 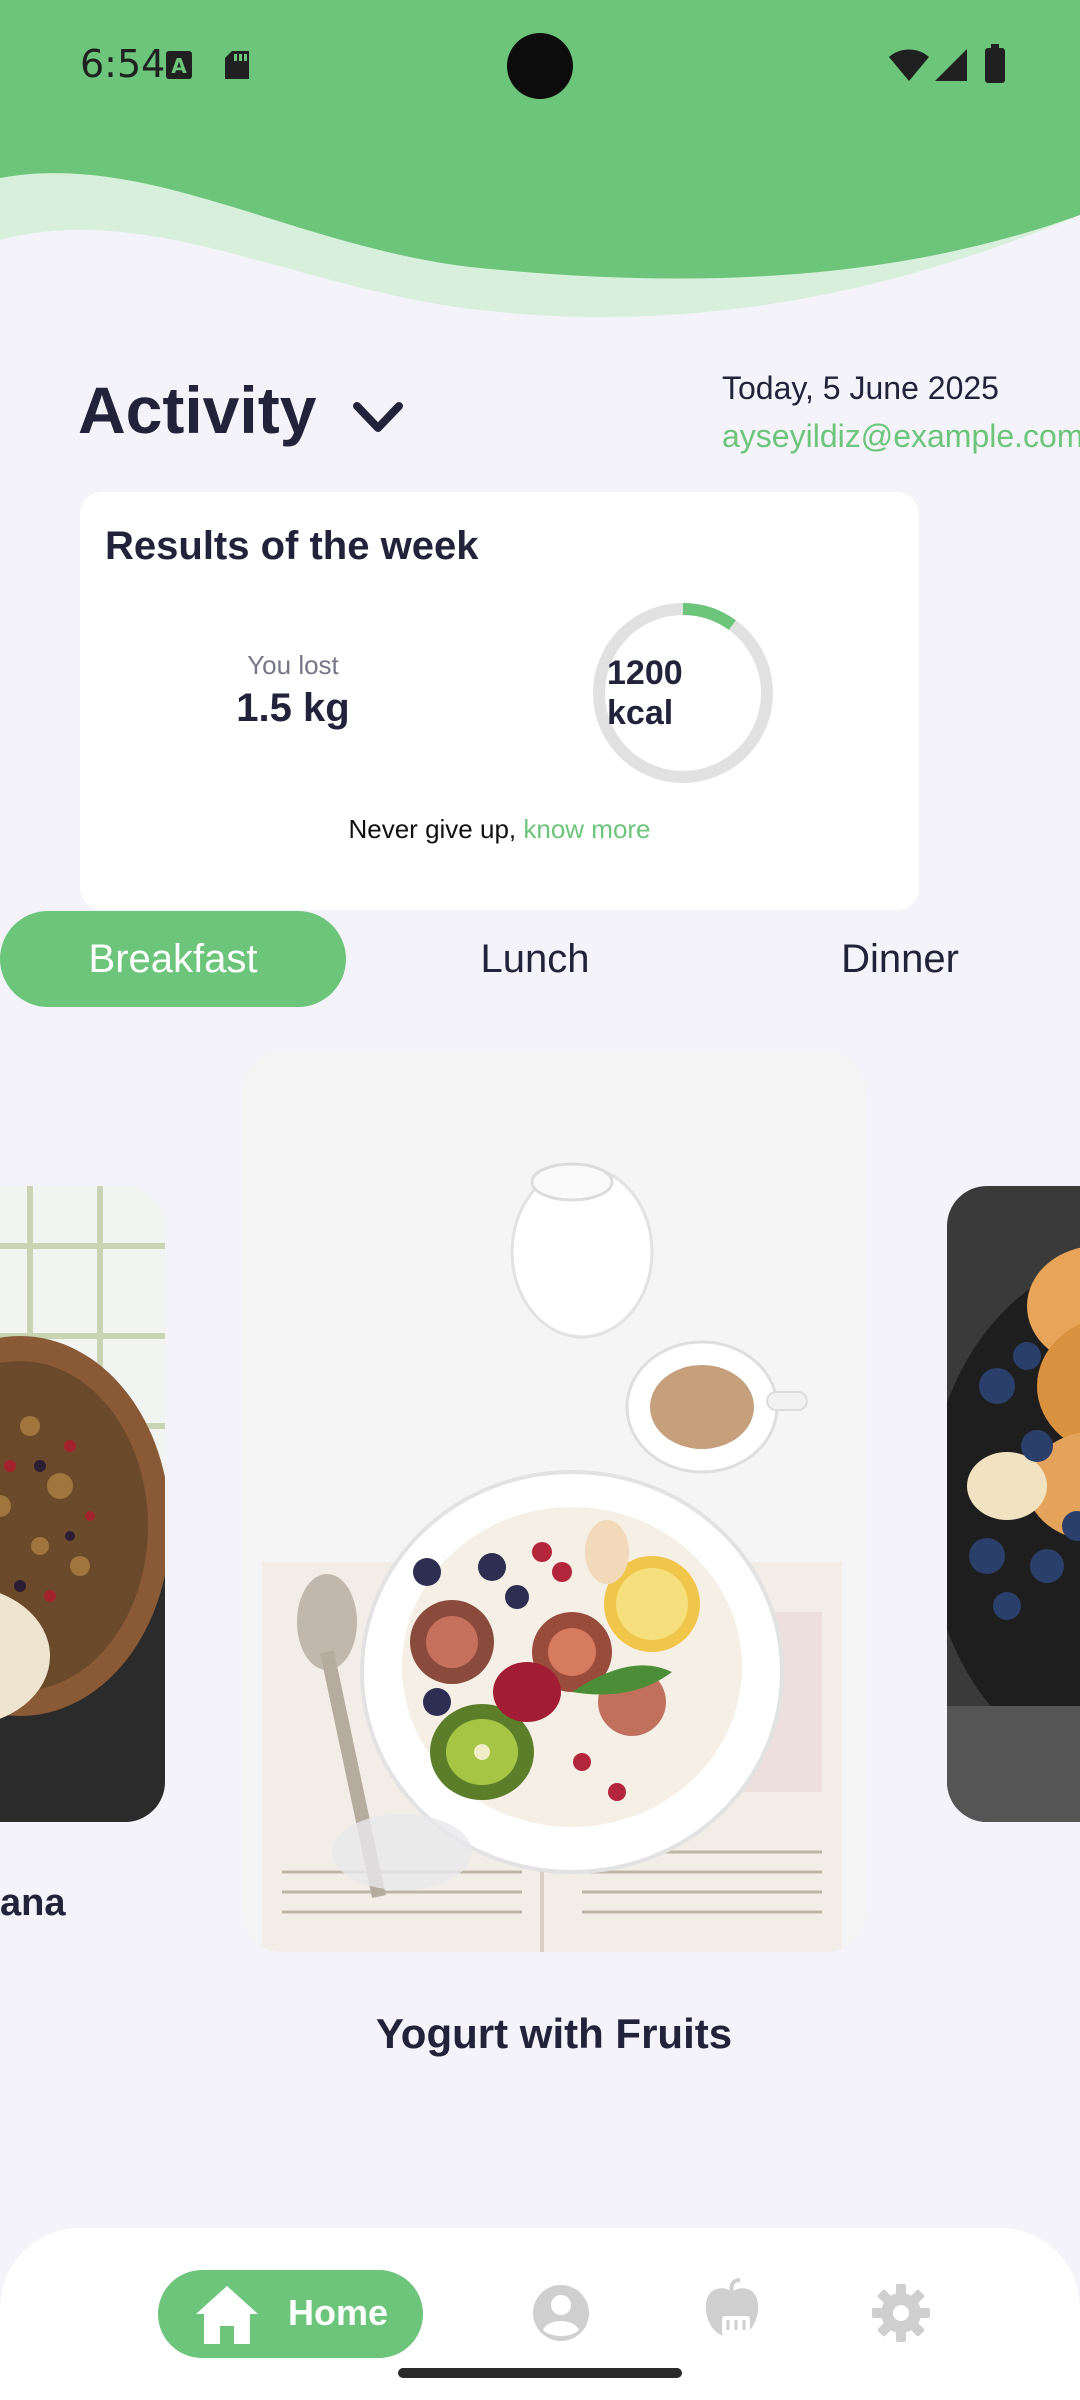 What do you see at coordinates (293, 665) in the screenshot?
I see `lost-label: You lost` at bounding box center [293, 665].